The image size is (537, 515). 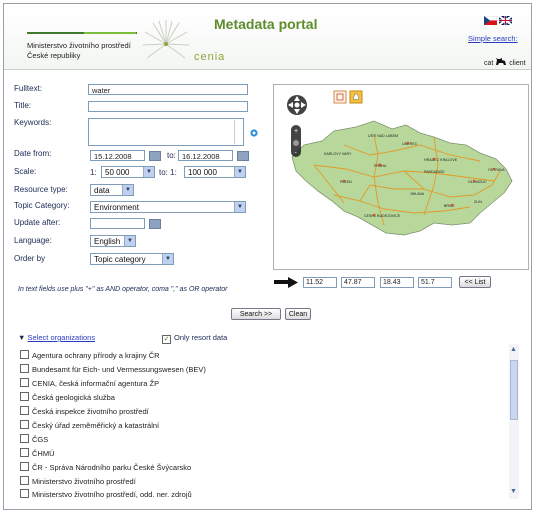 What do you see at coordinates (62, 337) in the screenshot?
I see `select-organizations-link: Select organizations` at bounding box center [62, 337].